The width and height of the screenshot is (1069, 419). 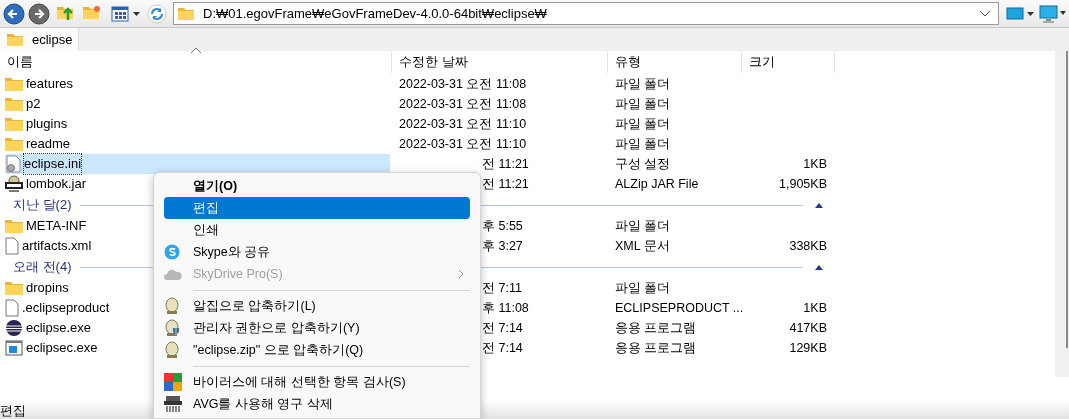 What do you see at coordinates (803, 184) in the screenshot?
I see `file-size: 1,905KB` at bounding box center [803, 184].